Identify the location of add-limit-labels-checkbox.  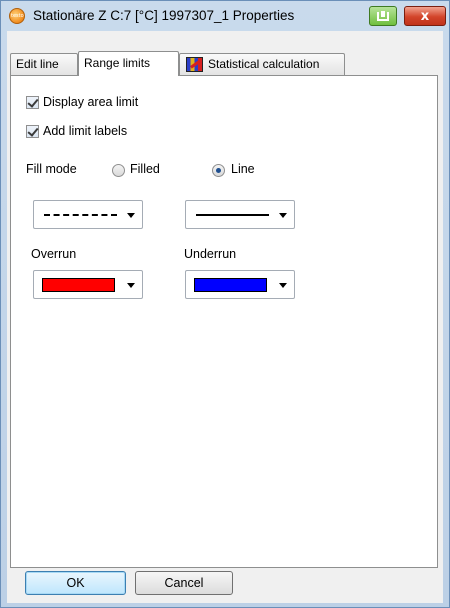
(32, 131).